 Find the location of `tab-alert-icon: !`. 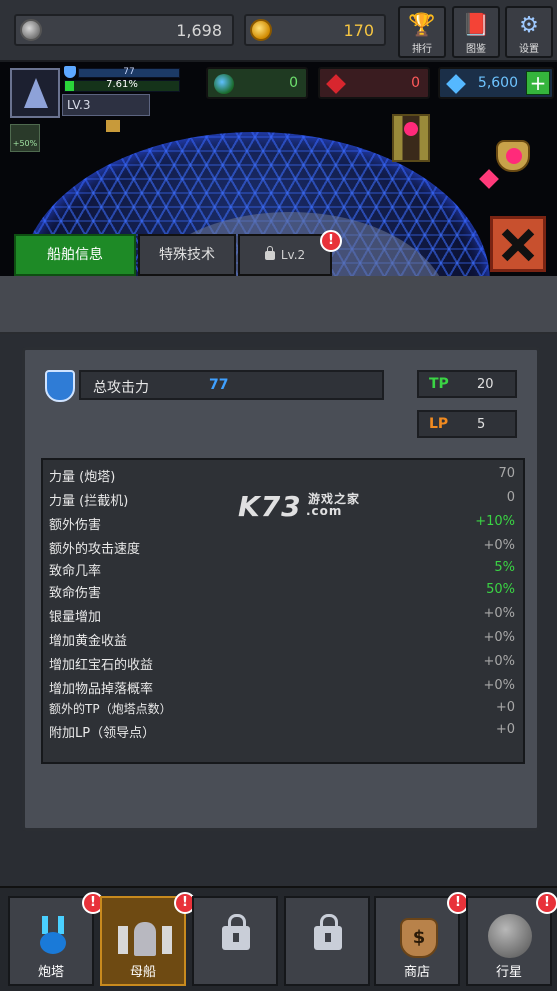

tab-alert-icon: ! is located at coordinates (331, 241).